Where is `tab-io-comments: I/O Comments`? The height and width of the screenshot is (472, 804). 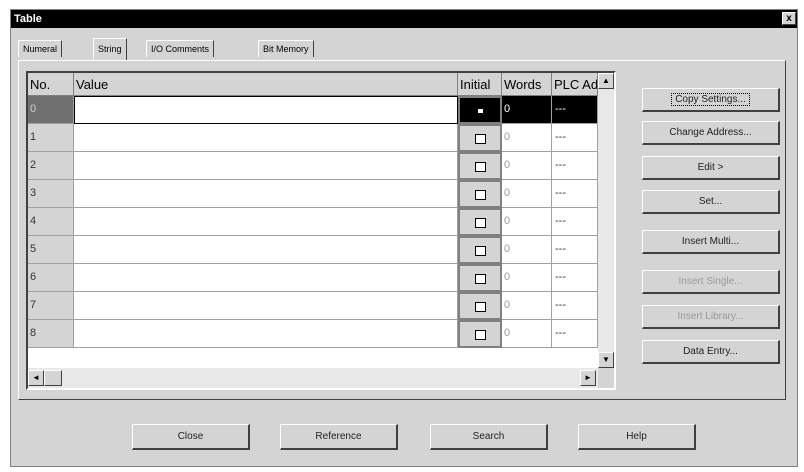 tab-io-comments: I/O Comments is located at coordinates (180, 48).